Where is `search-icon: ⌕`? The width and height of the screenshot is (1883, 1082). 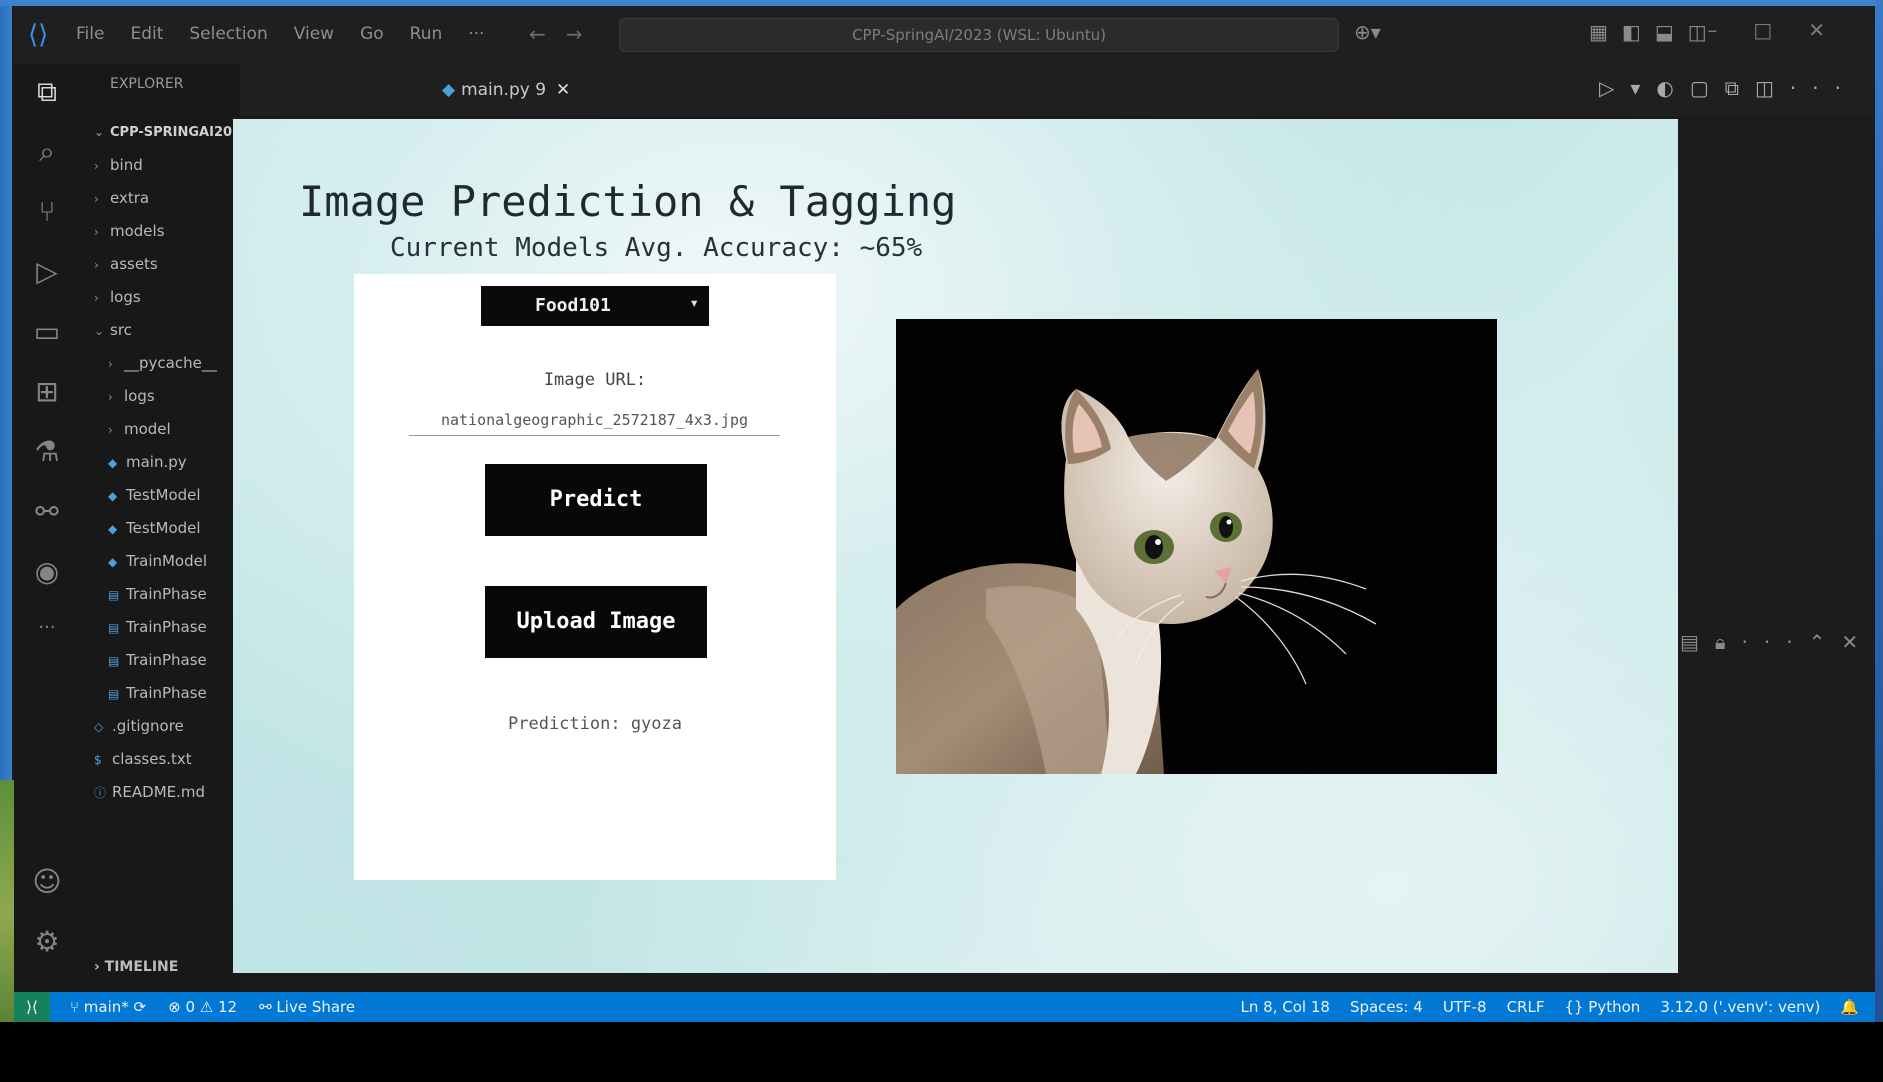 search-icon: ⌕ is located at coordinates (47, 152).